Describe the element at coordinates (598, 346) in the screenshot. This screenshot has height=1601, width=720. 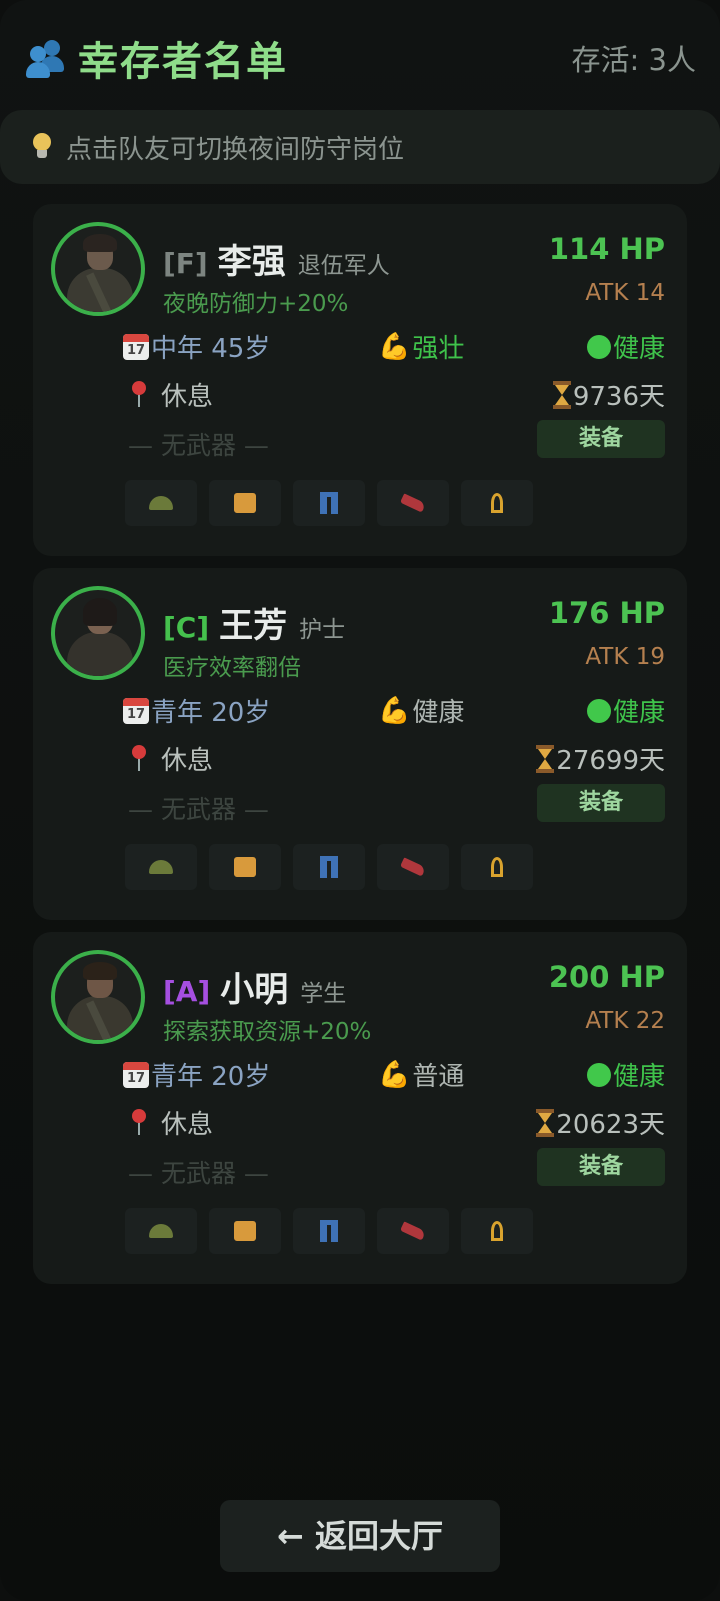
I see `health-dot-icon` at that location.